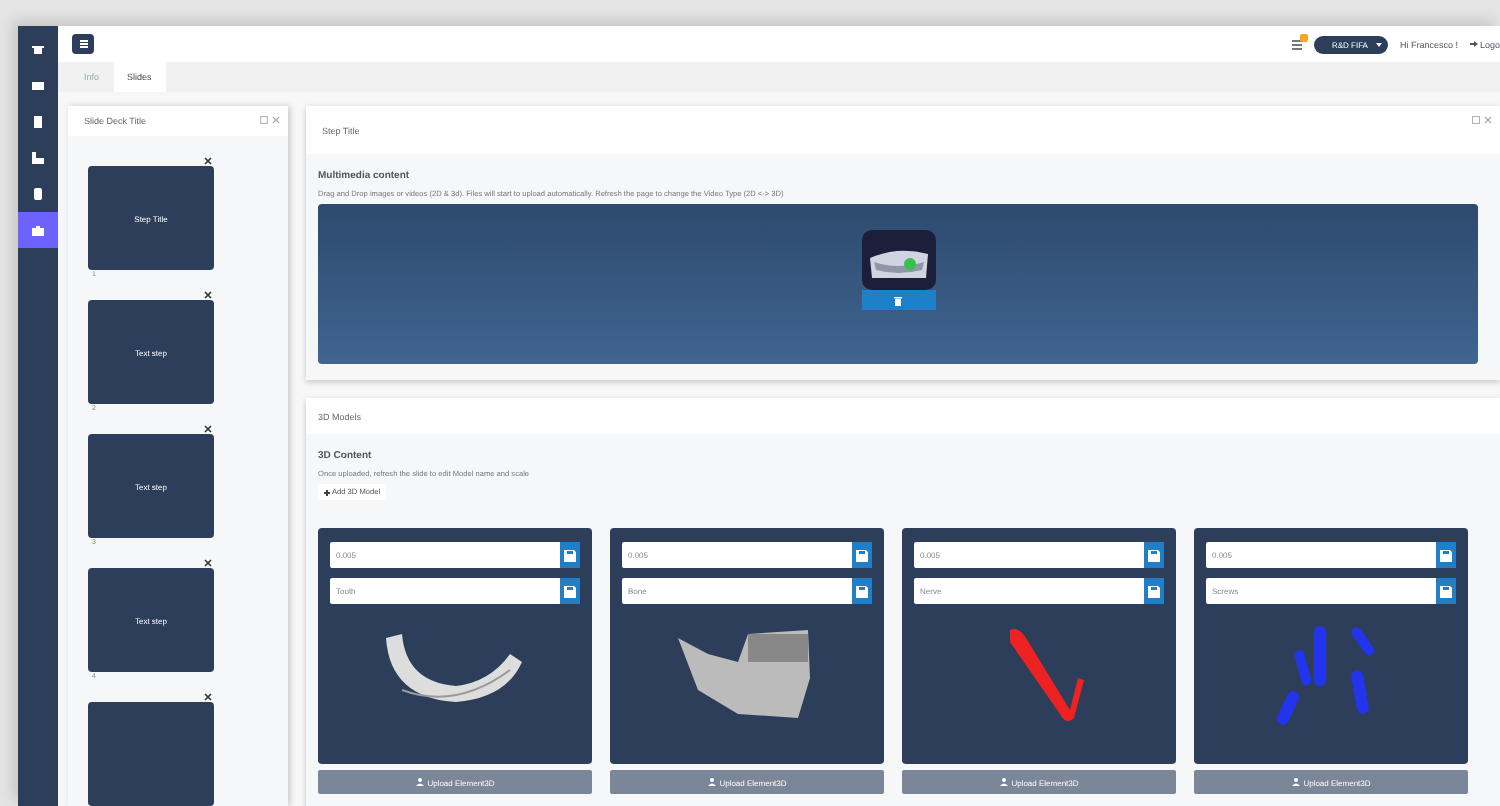  I want to click on plus-icon, so click(327, 492).